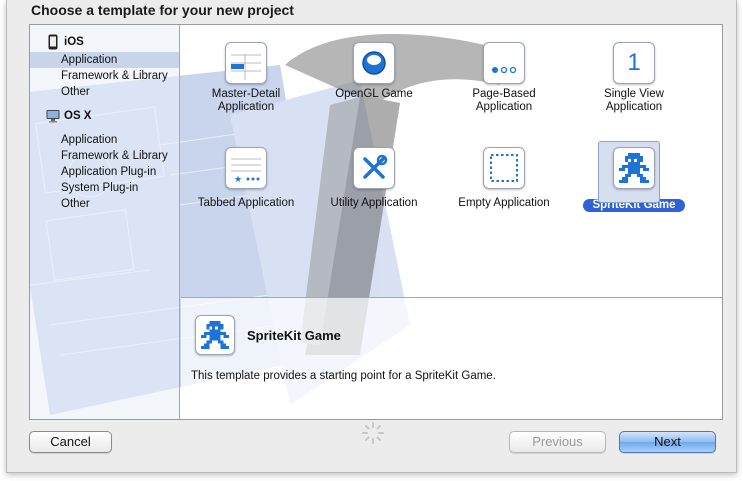 This screenshot has width=743, height=481. Describe the element at coordinates (374, 168) in the screenshot. I see `utility-icon` at that location.